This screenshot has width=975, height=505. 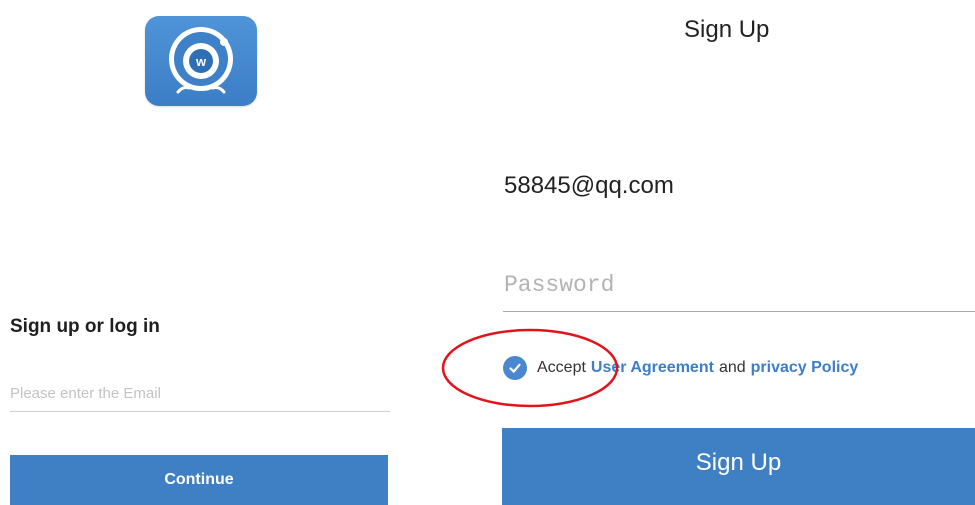 What do you see at coordinates (727, 29) in the screenshot?
I see `page-title: Sign Up` at bounding box center [727, 29].